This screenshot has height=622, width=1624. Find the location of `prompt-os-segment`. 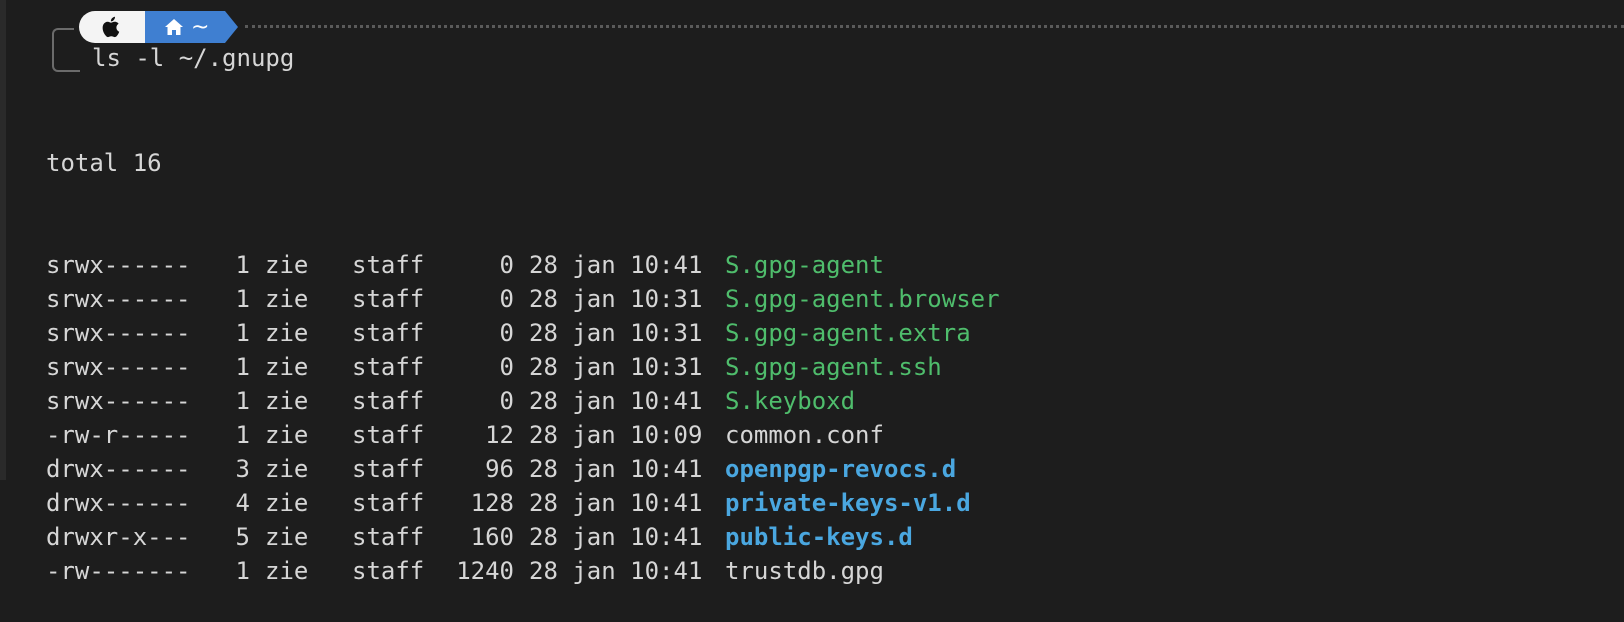

prompt-os-segment is located at coordinates (112, 27).